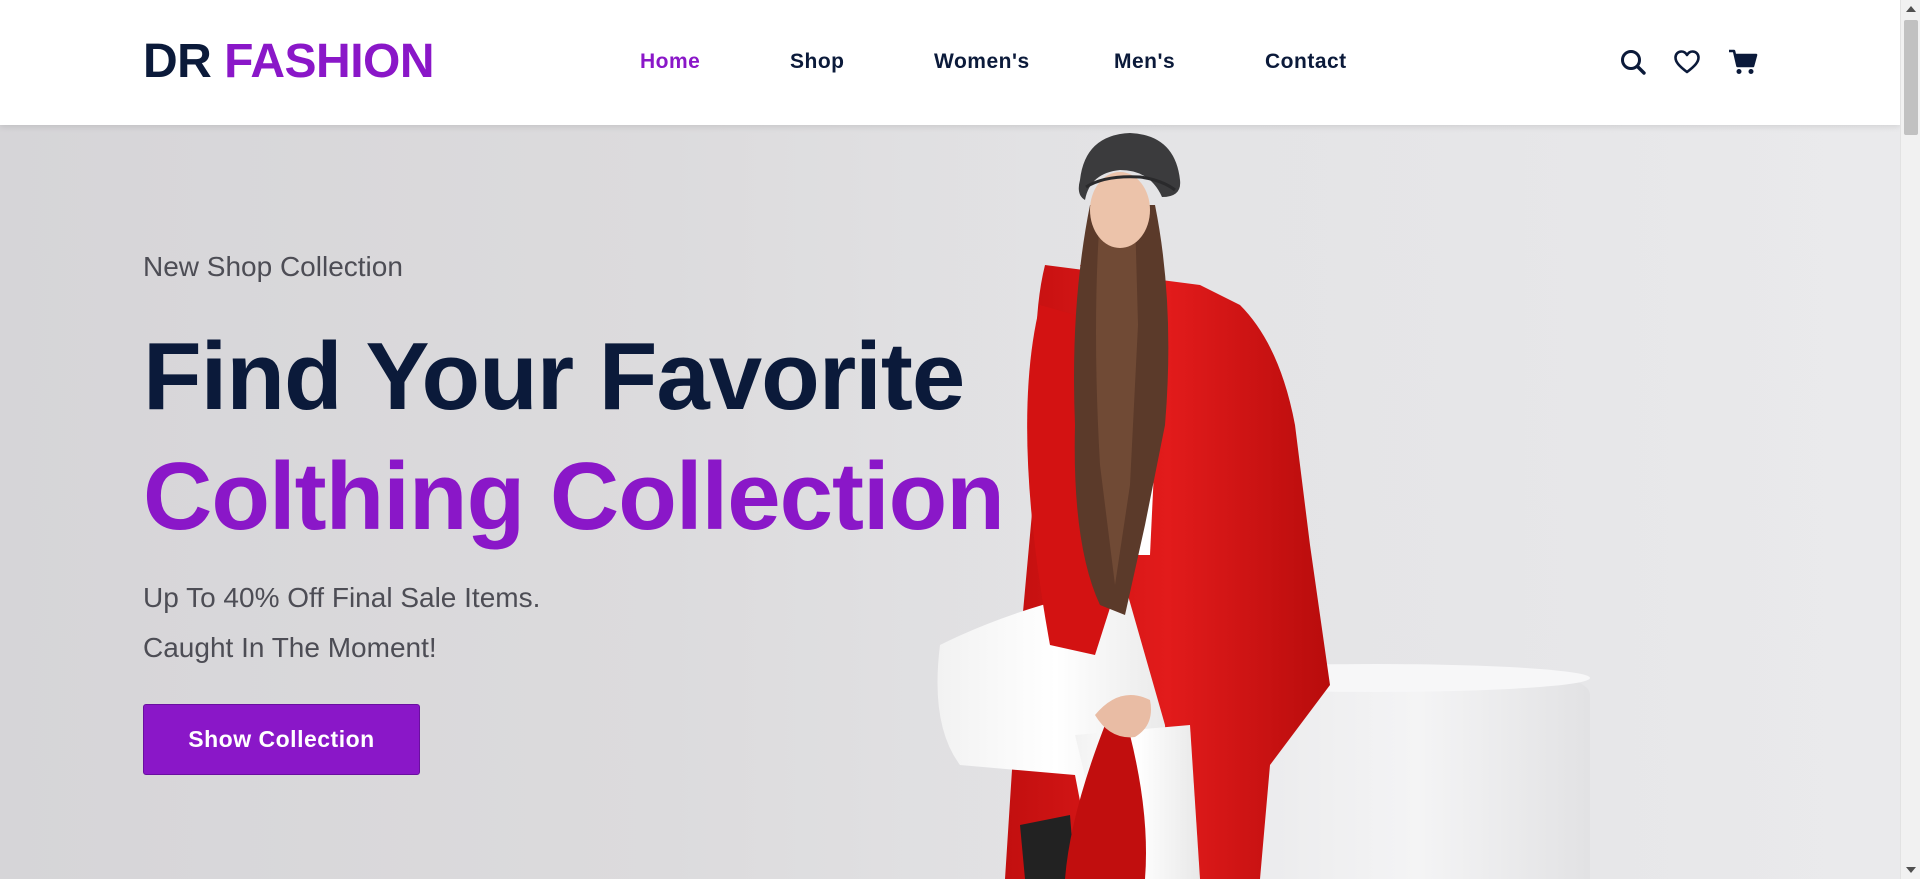  Describe the element at coordinates (290, 647) in the screenshot. I see `hero-subtext-line2: Caught In The Moment!` at that location.